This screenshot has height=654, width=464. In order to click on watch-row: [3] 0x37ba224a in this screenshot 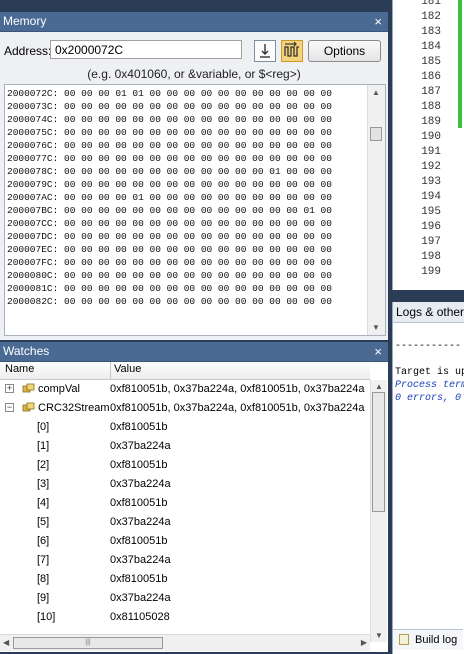, I will do `click(185, 484)`.